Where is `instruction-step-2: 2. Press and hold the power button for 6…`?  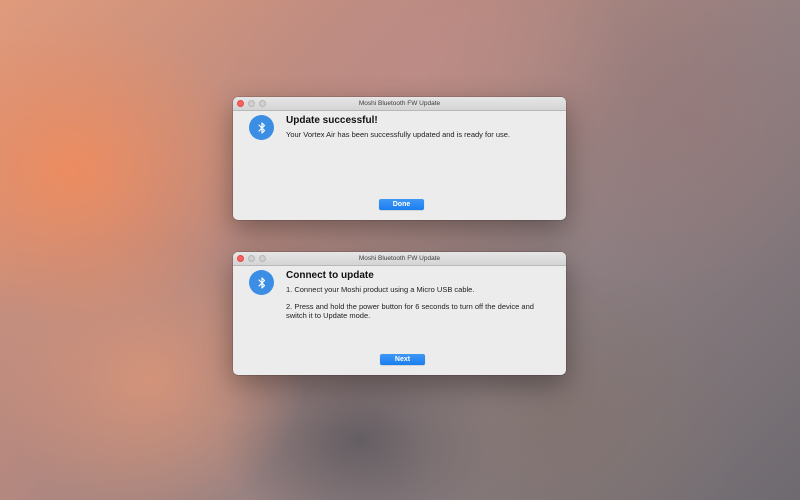
instruction-step-2: 2. Press and hold the power button for 6… is located at coordinates (410, 311).